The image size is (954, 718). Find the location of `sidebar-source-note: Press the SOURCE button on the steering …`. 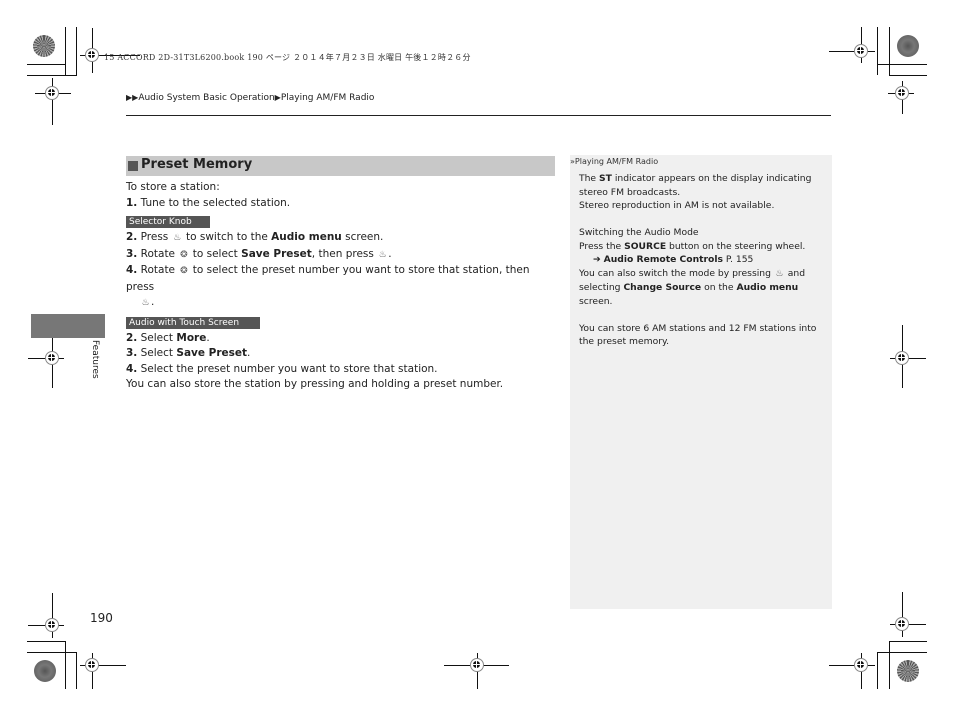

sidebar-source-note: Press the SOURCE button on the steering … is located at coordinates (692, 246).